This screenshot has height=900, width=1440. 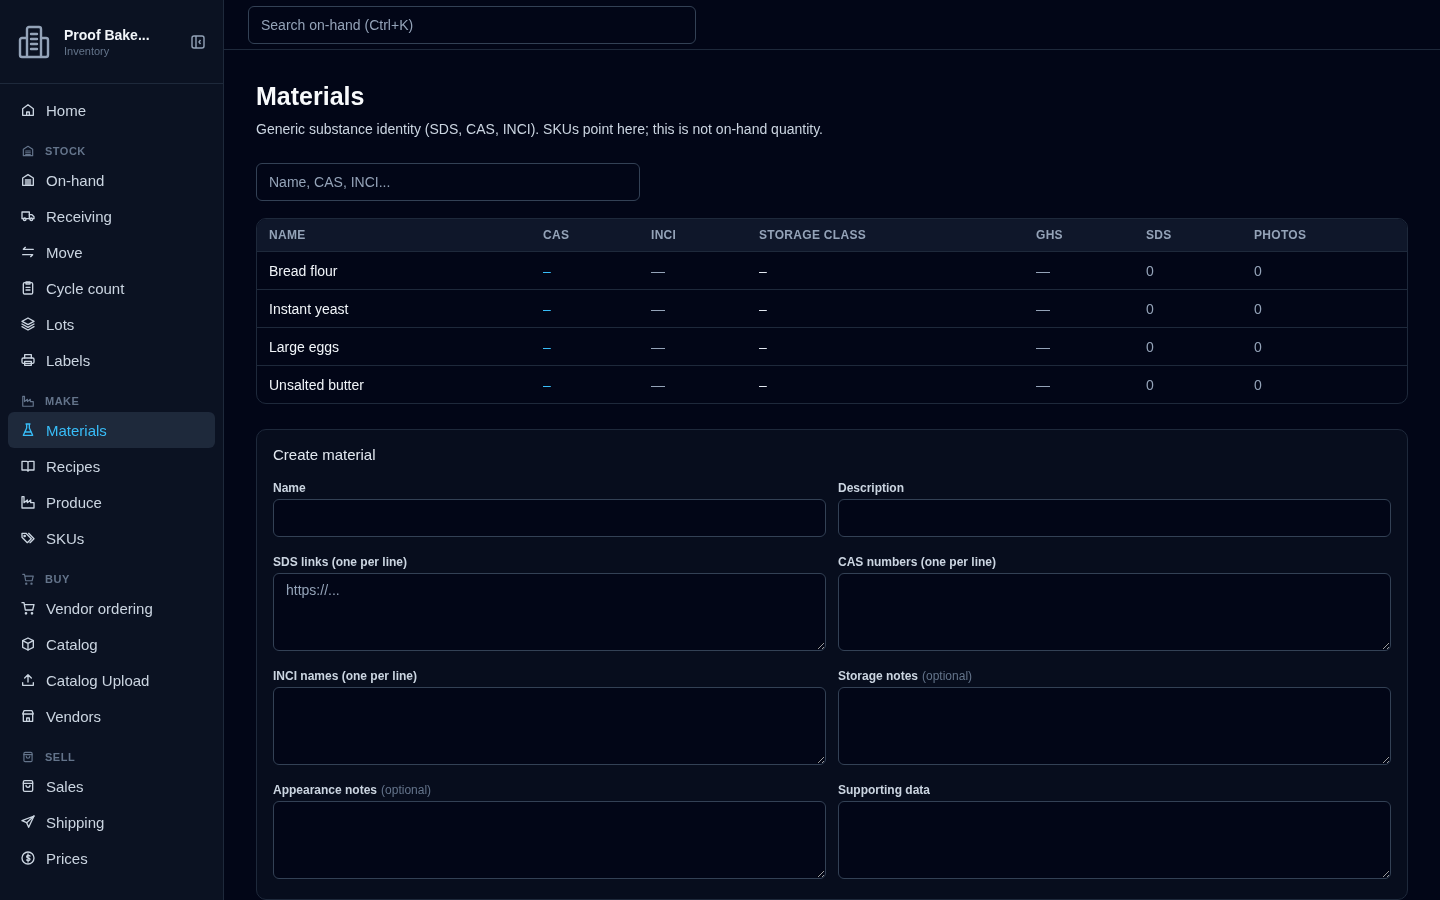 What do you see at coordinates (111, 716) in the screenshot?
I see `nav-item: Vendors` at bounding box center [111, 716].